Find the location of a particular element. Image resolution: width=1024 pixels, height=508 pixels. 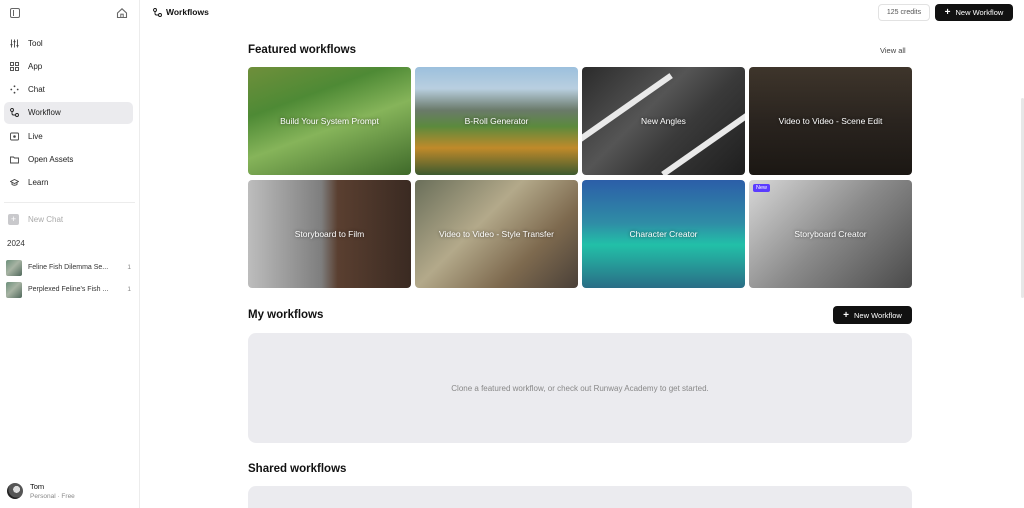

workflow-card-label: Storyboard Creator is located at coordinates (830, 234).